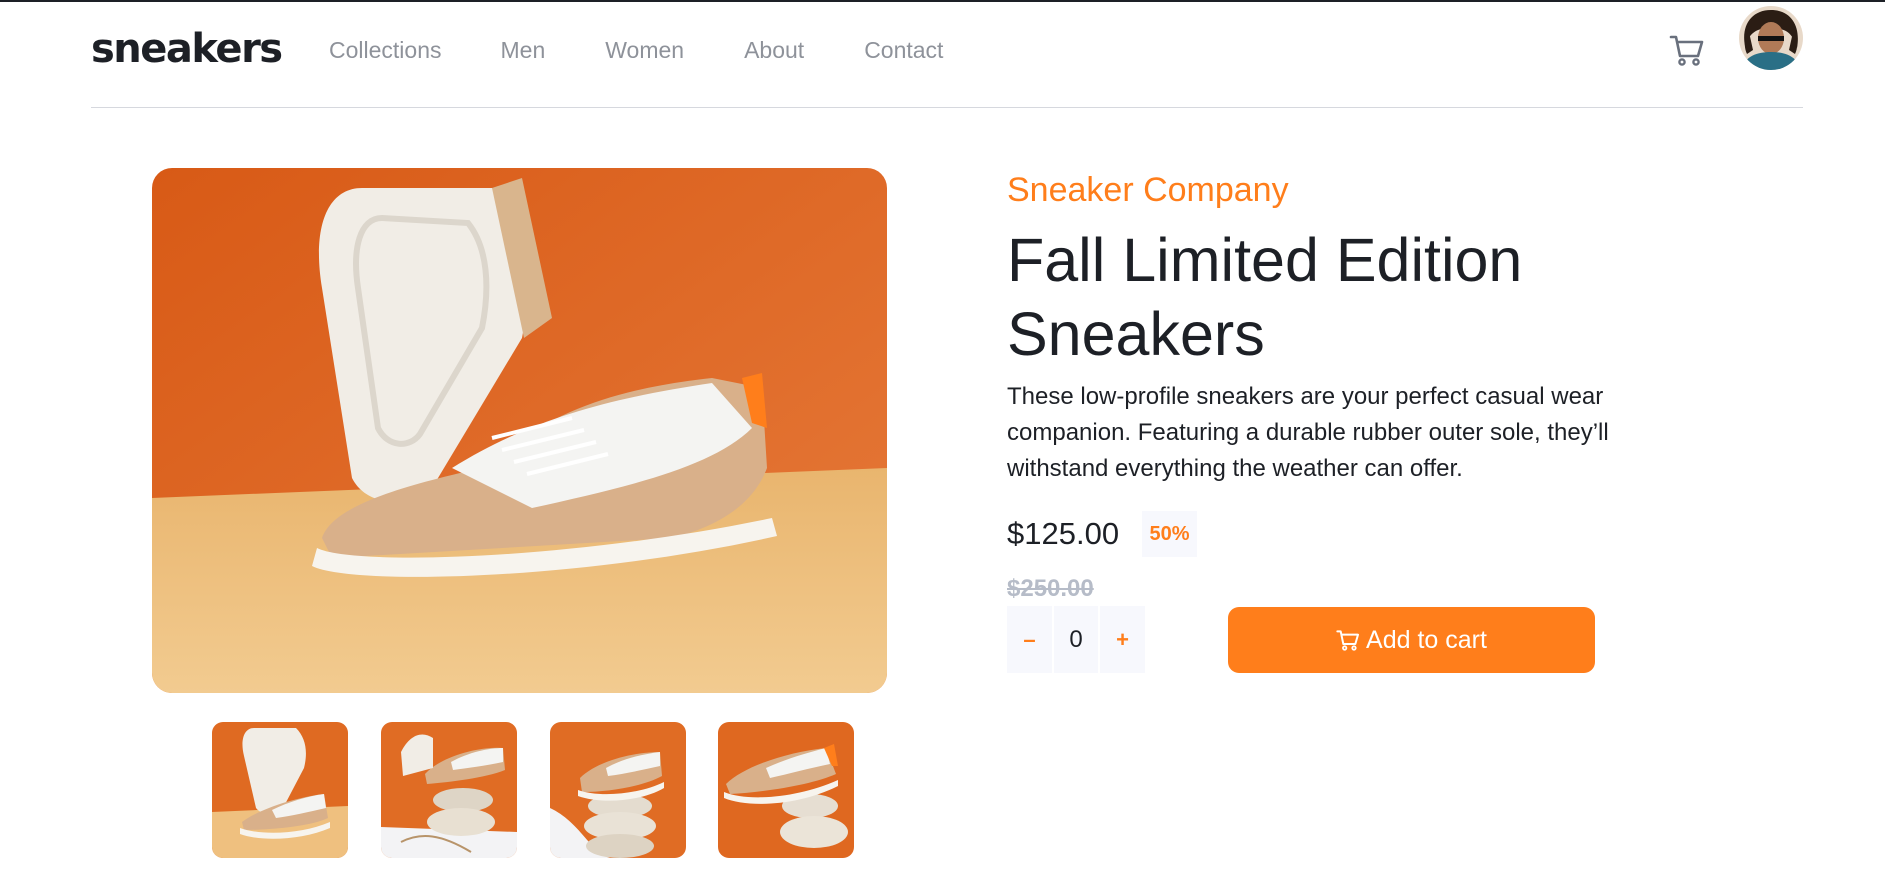 The height and width of the screenshot is (879, 1885). Describe the element at coordinates (523, 50) in the screenshot. I see `nav-link-men: Men` at that location.